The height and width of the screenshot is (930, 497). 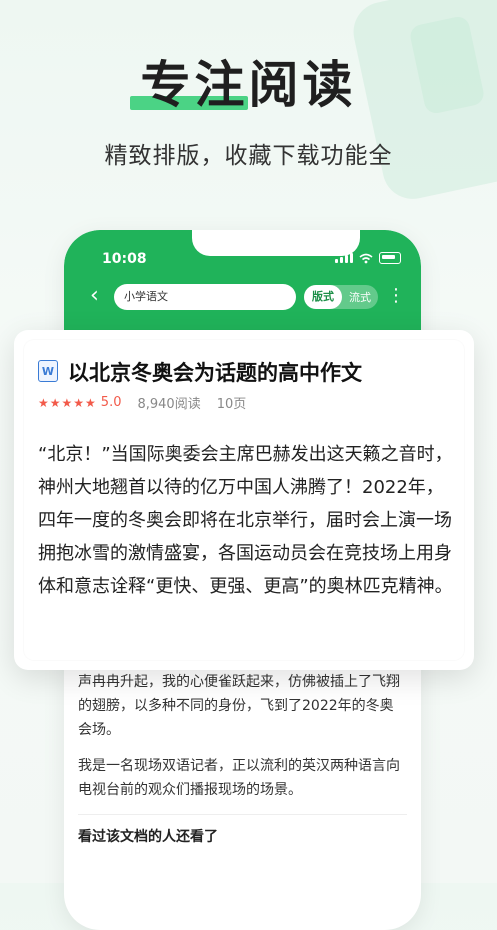 I want to click on rating-value: 5.0, so click(x=111, y=402).